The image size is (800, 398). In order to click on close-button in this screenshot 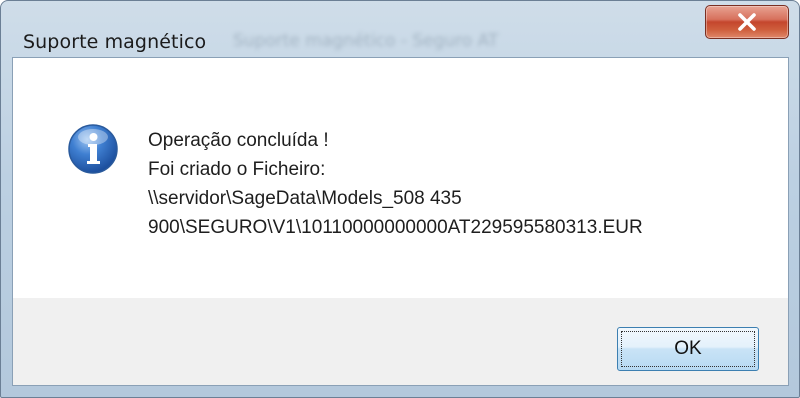, I will do `click(747, 22)`.